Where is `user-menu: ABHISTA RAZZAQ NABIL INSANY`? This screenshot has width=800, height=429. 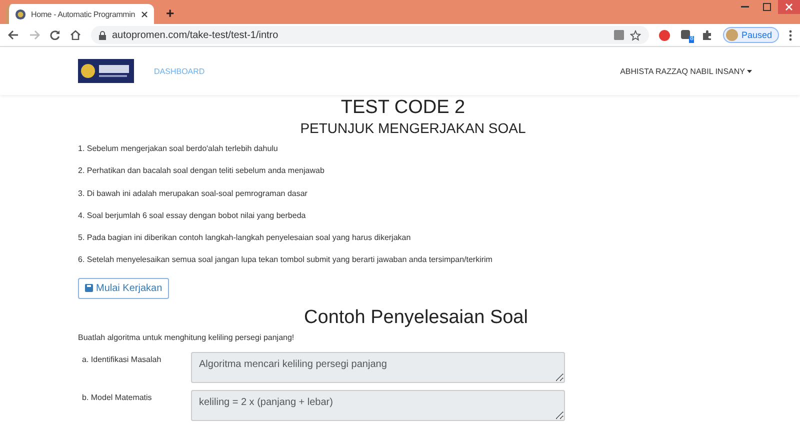
user-menu: ABHISTA RAZZAQ NABIL INSANY is located at coordinates (686, 71).